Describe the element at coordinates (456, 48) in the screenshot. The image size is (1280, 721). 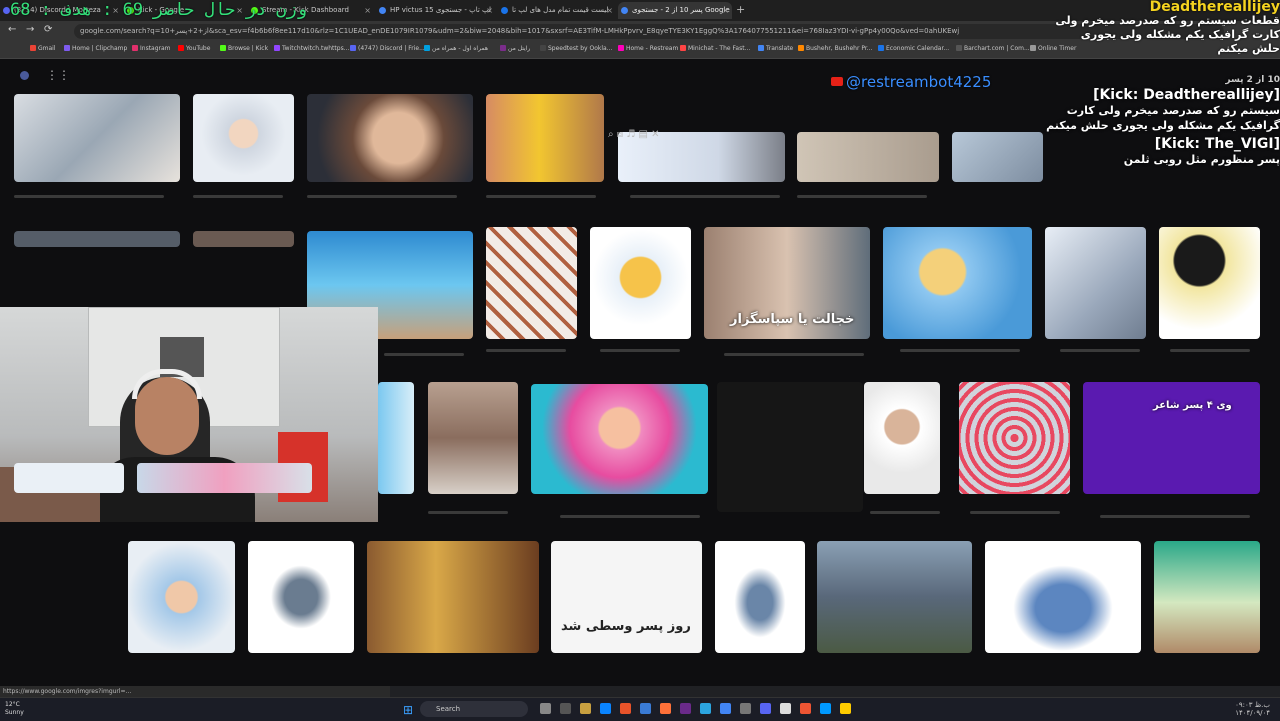
I see `bookmark-hamrah: همراه اول - همراه من` at that location.